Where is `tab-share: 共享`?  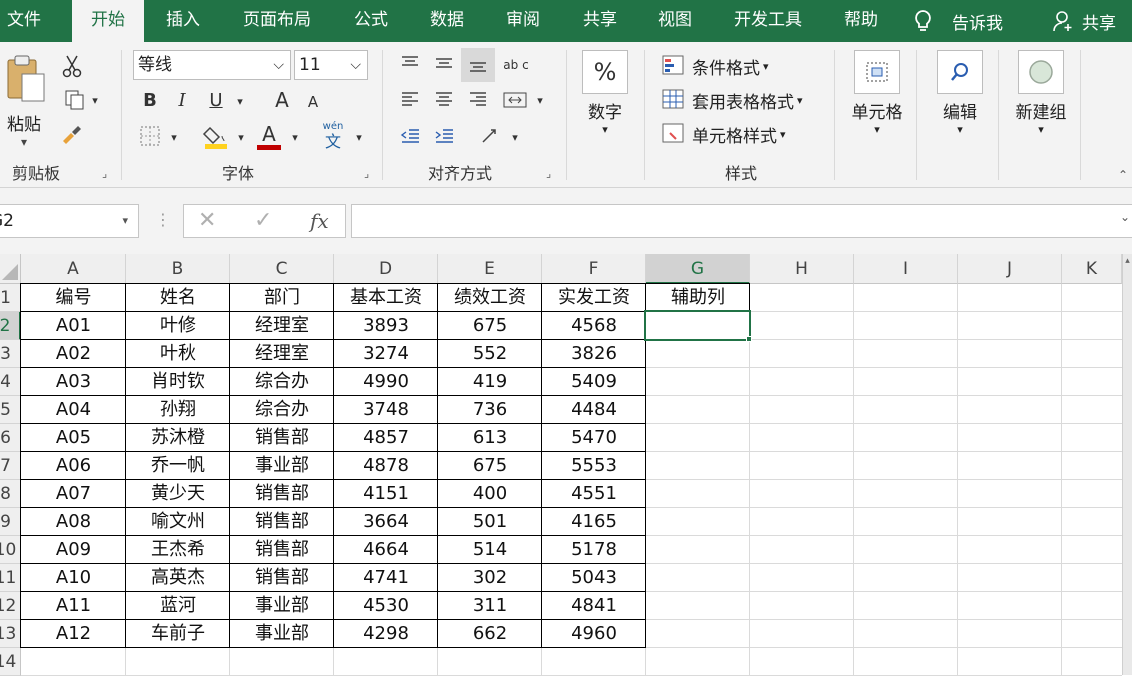 tab-share: 共享 is located at coordinates (600, 21).